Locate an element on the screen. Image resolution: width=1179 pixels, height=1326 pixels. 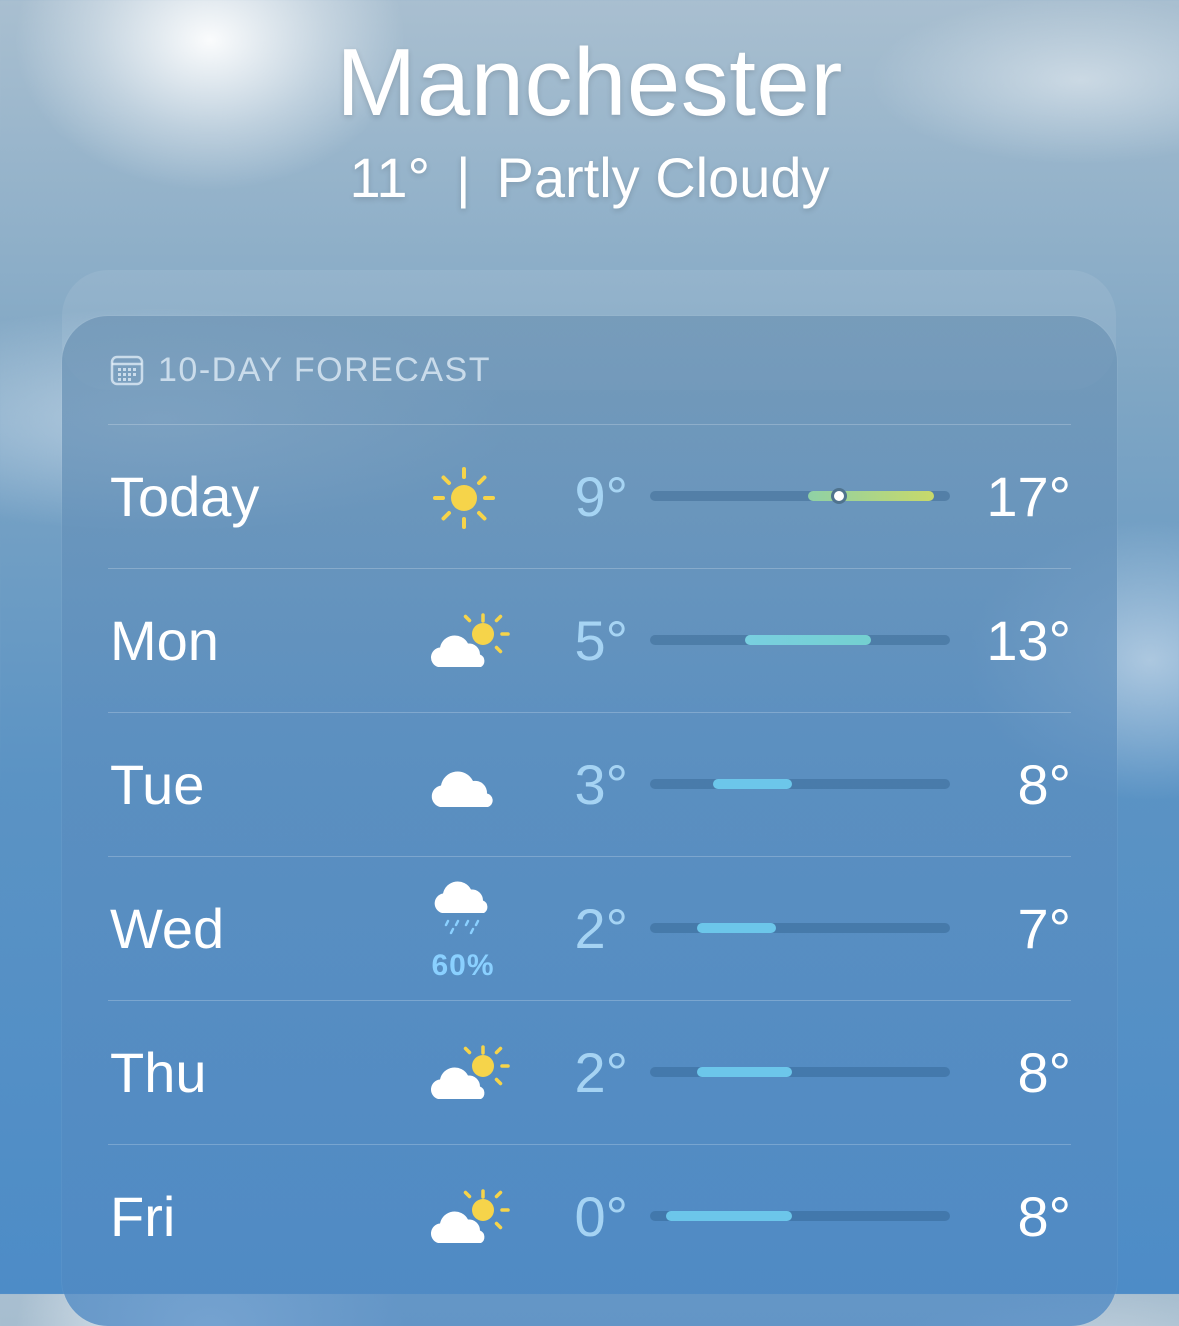
forecast-day-label: Fri is located at coordinates (143, 1216).